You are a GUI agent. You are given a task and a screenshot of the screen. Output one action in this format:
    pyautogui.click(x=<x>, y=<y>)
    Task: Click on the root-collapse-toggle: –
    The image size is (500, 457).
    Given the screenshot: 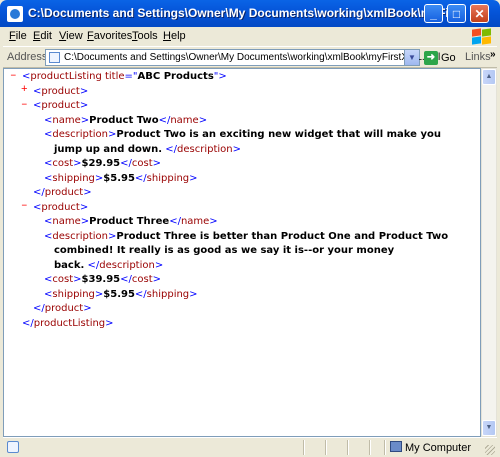 What is the action you would take?
    pyautogui.click(x=13, y=76)
    